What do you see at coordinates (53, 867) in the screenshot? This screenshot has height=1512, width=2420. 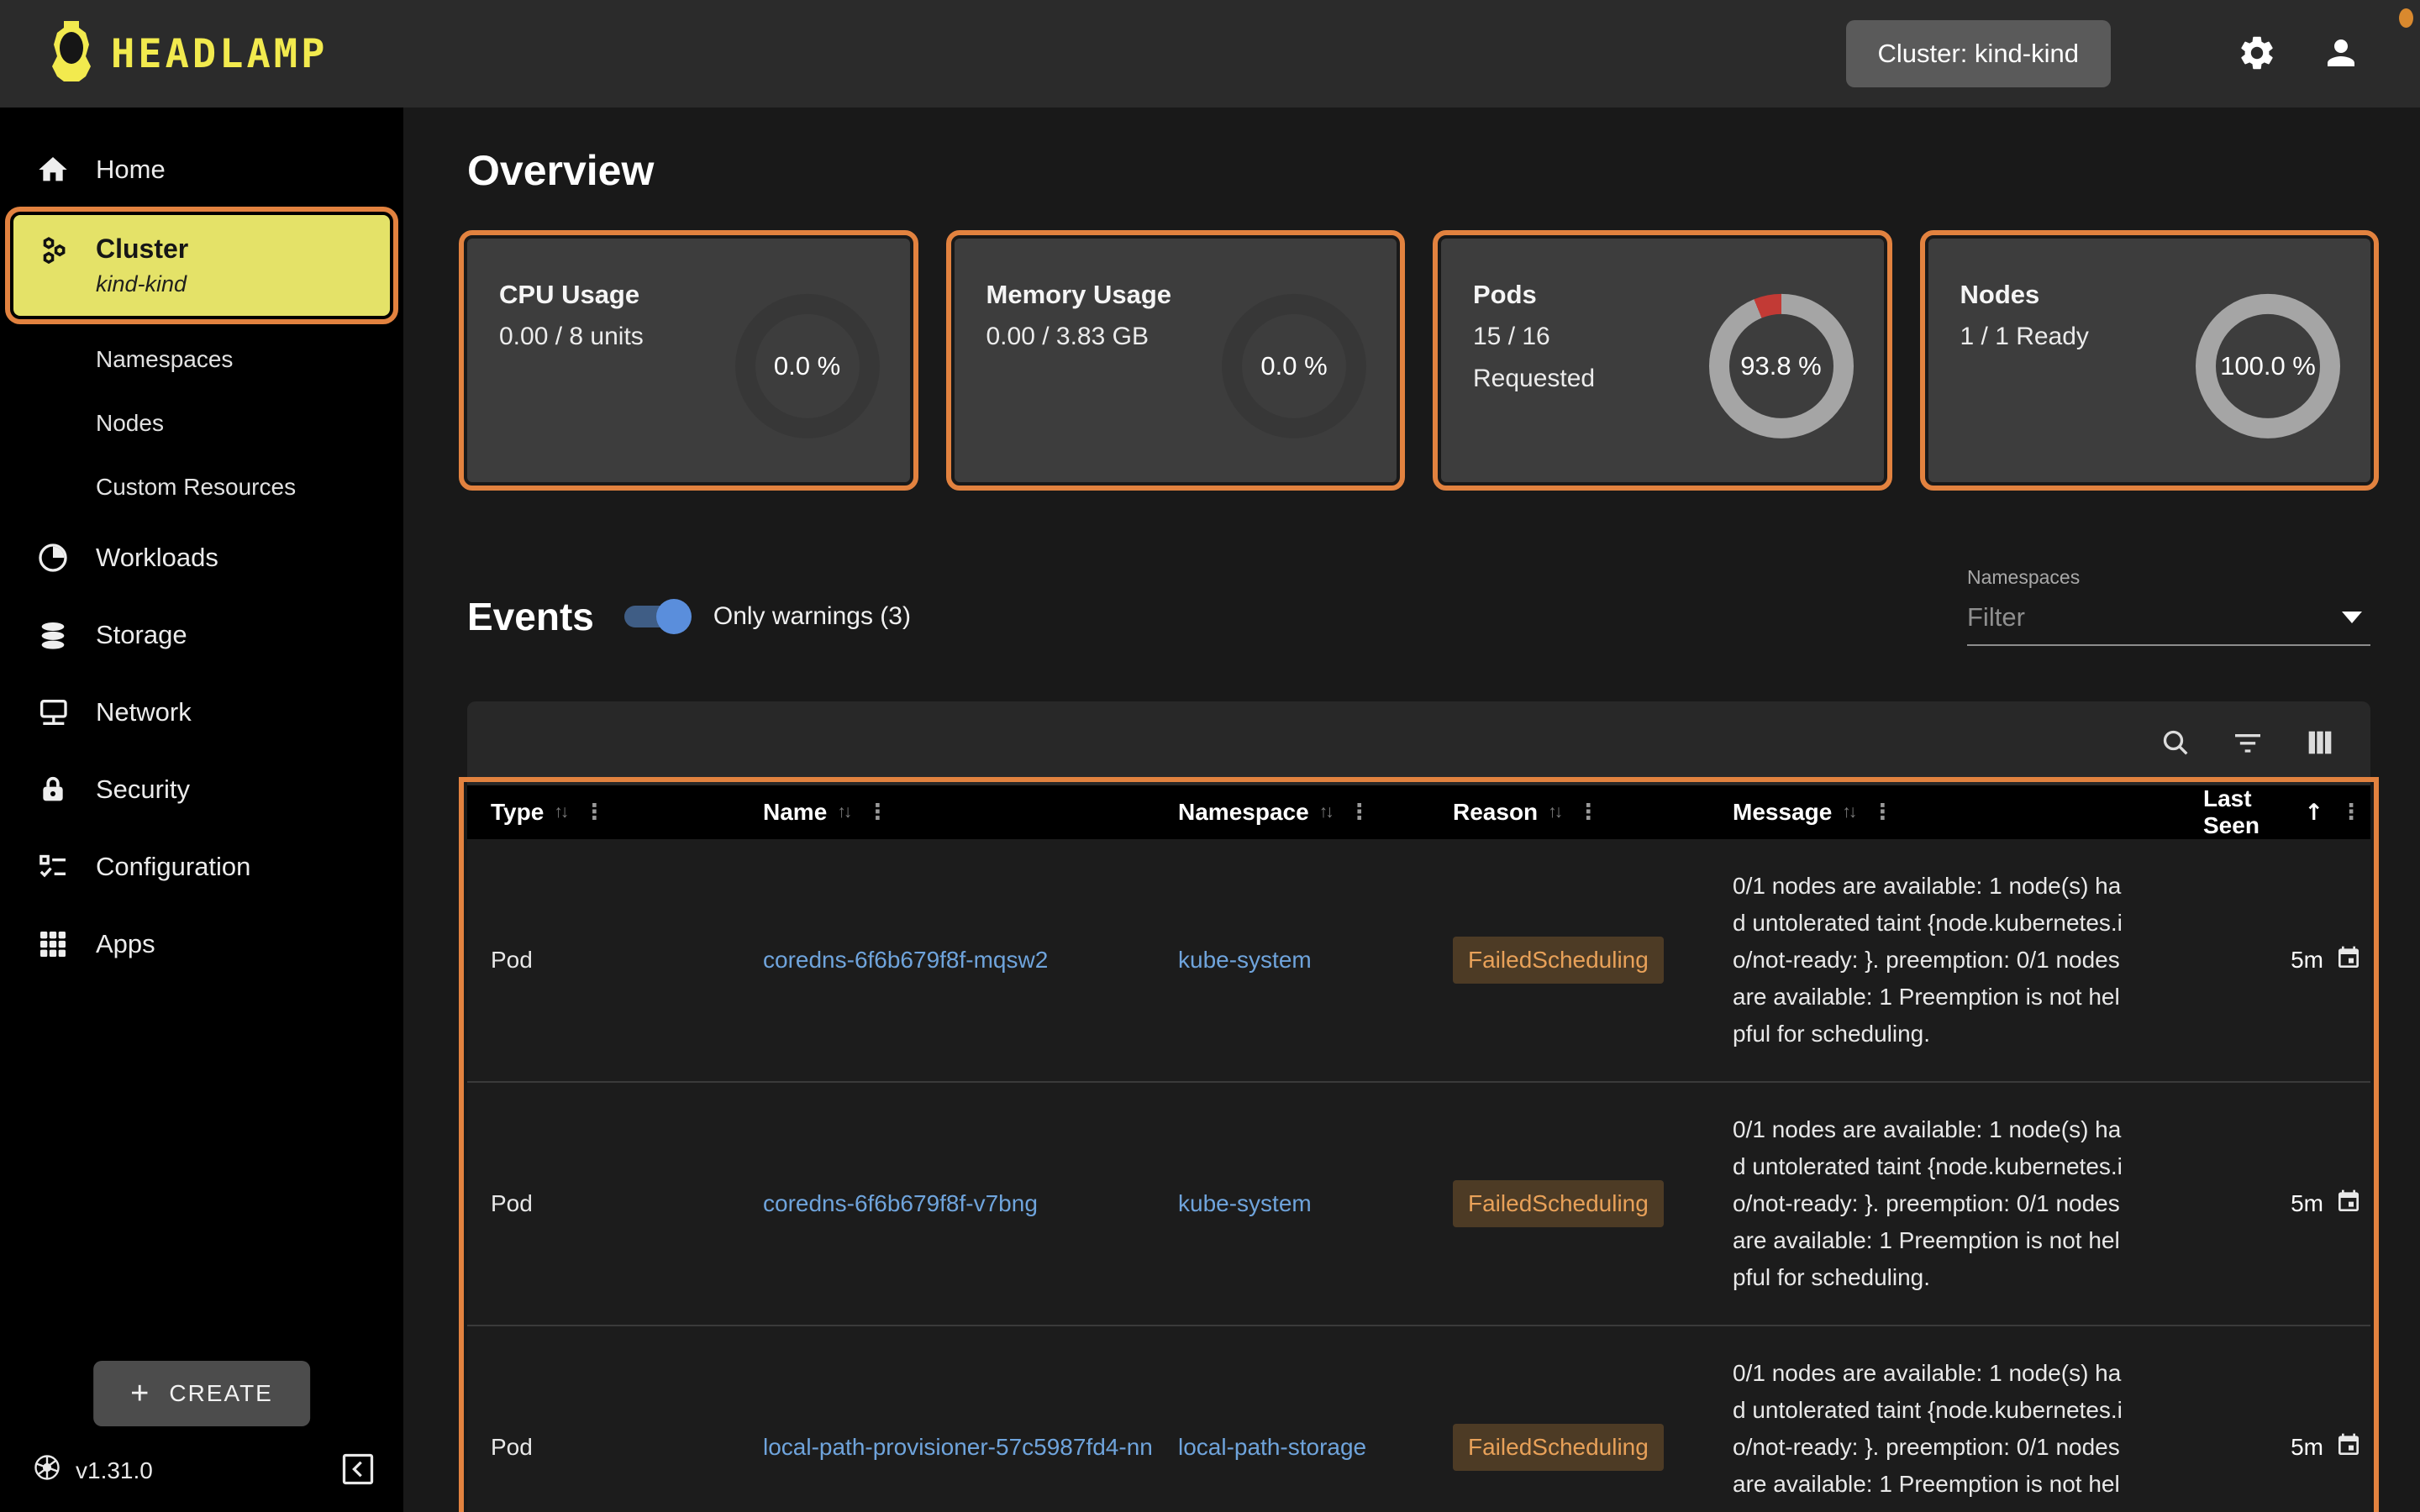 I see `configuration-icon` at bounding box center [53, 867].